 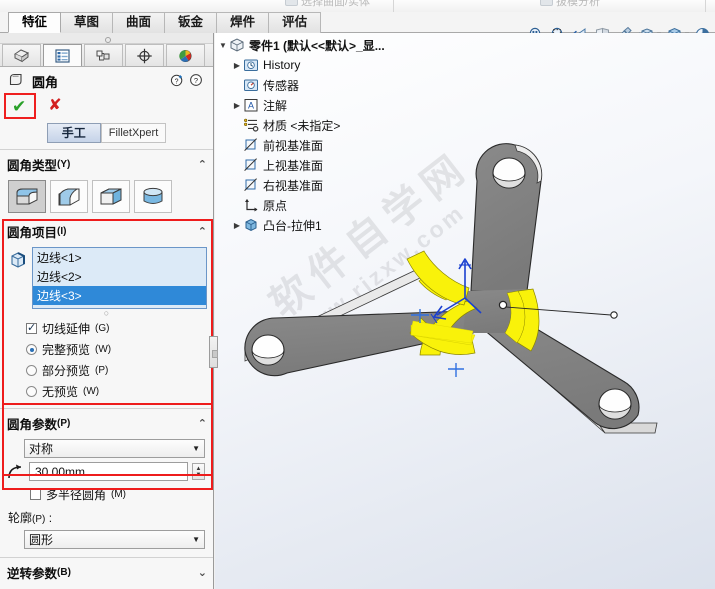 What do you see at coordinates (114, 448) in the screenshot?
I see `symmetry-dropdown: 对称 ▼` at bounding box center [114, 448].